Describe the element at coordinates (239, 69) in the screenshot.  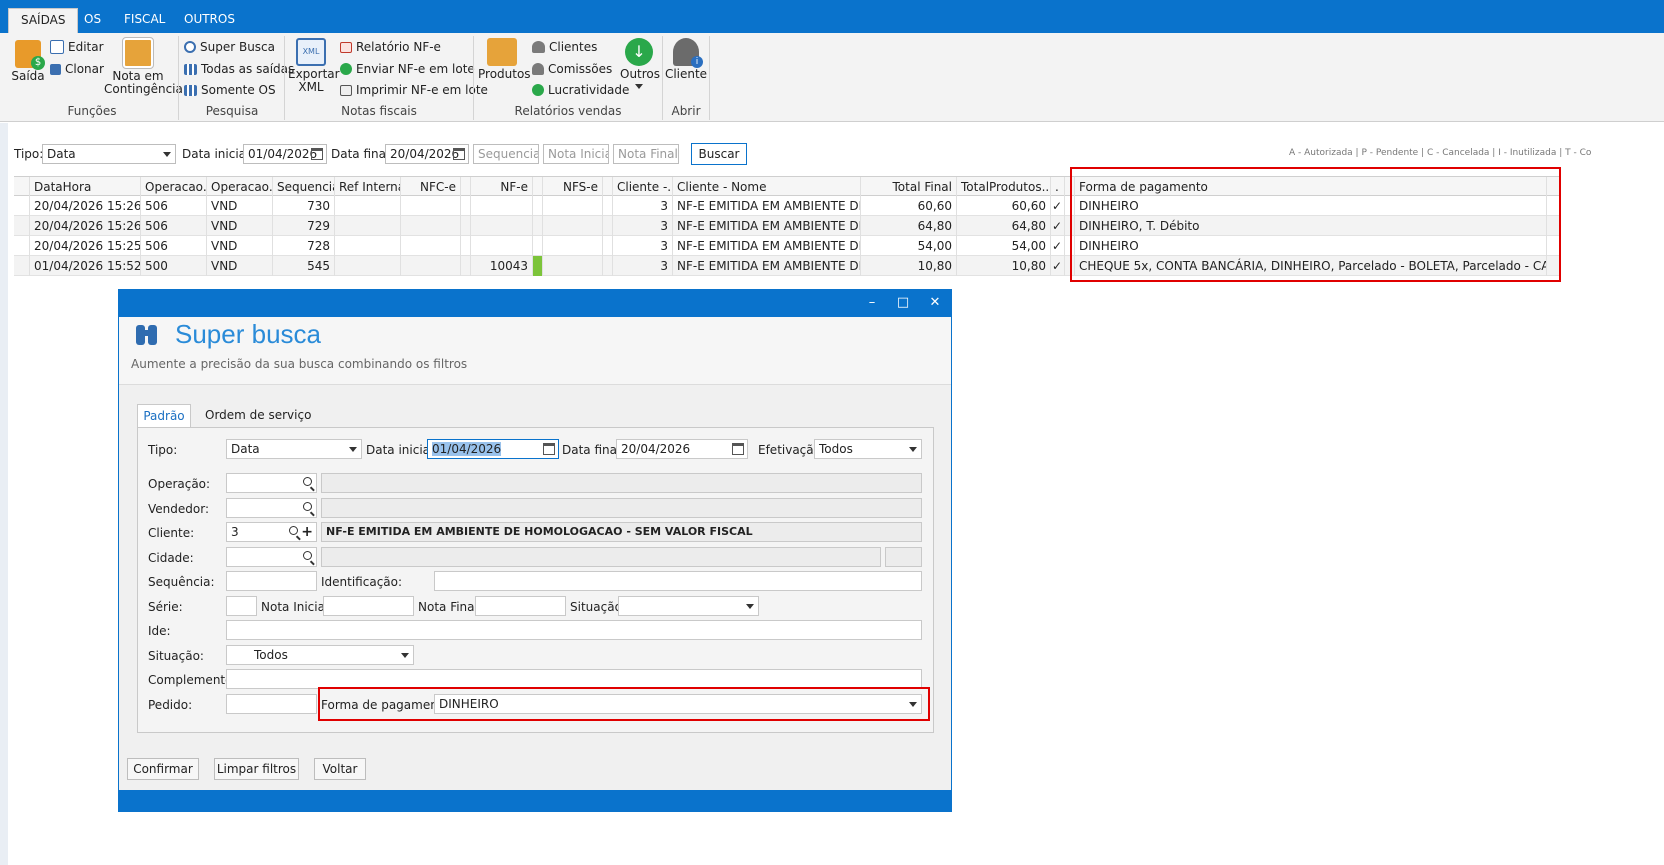
I see `todas-saidas-button: Todas as saídas` at that location.